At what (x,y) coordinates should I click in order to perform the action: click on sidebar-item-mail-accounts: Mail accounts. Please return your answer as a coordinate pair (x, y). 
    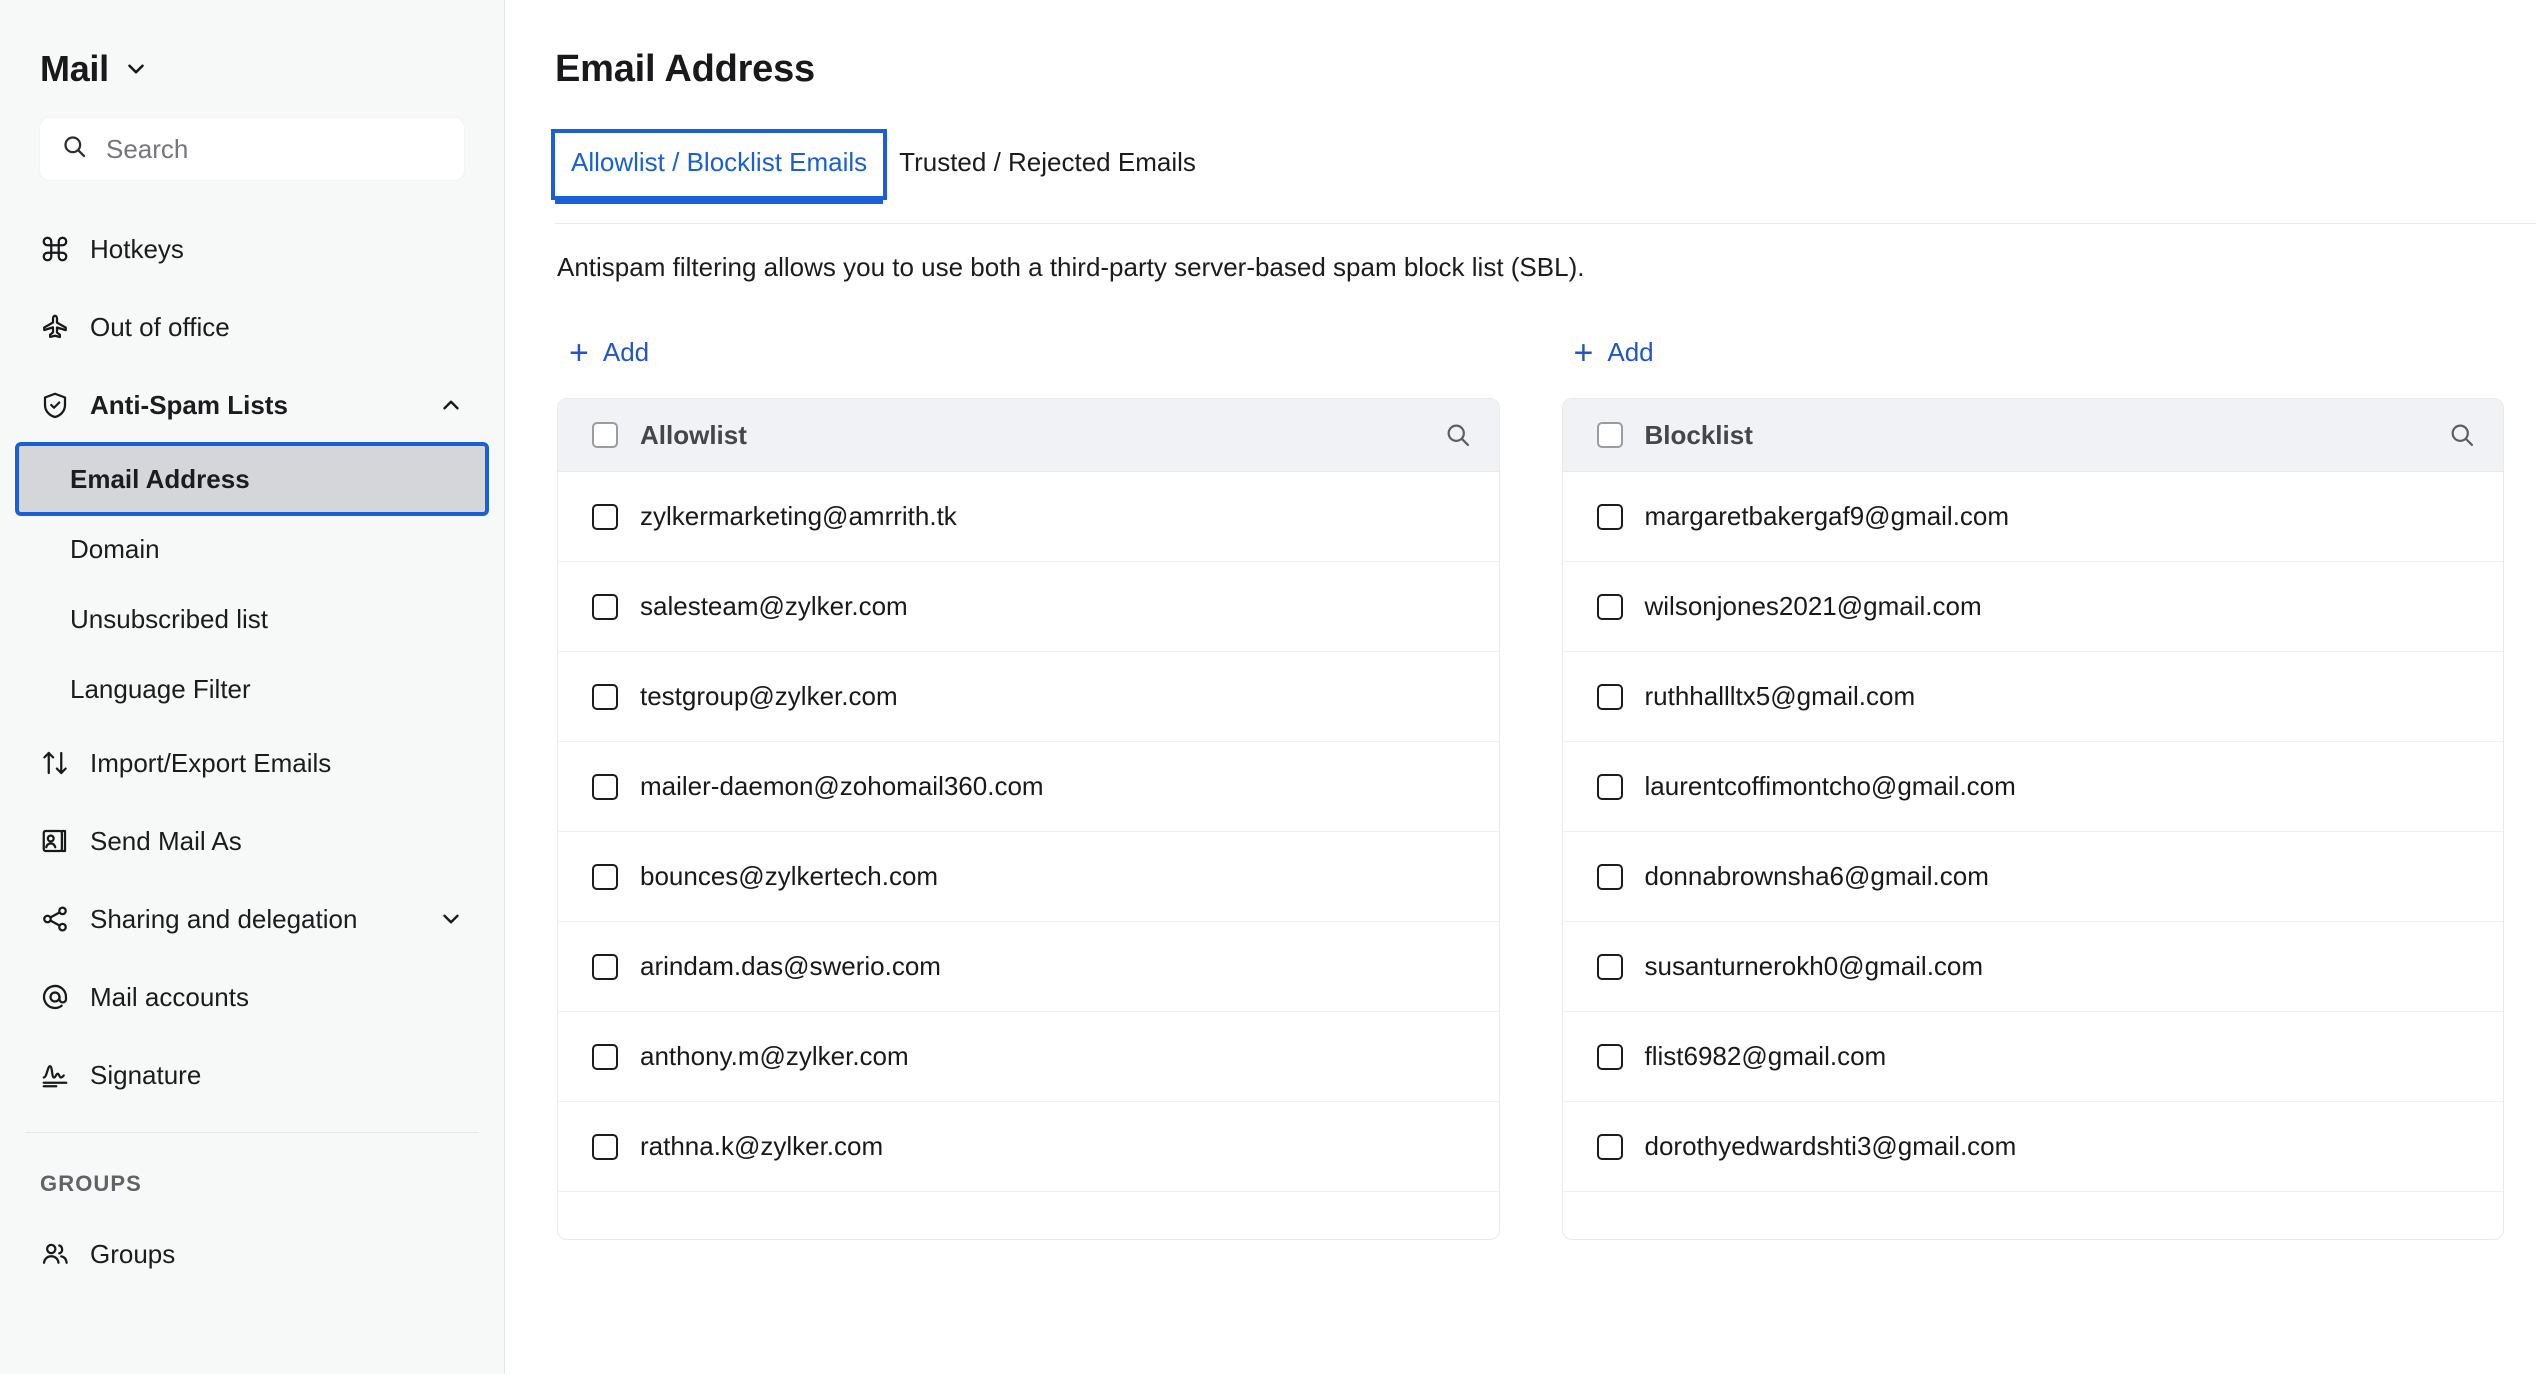
    Looking at the image, I should click on (252, 997).